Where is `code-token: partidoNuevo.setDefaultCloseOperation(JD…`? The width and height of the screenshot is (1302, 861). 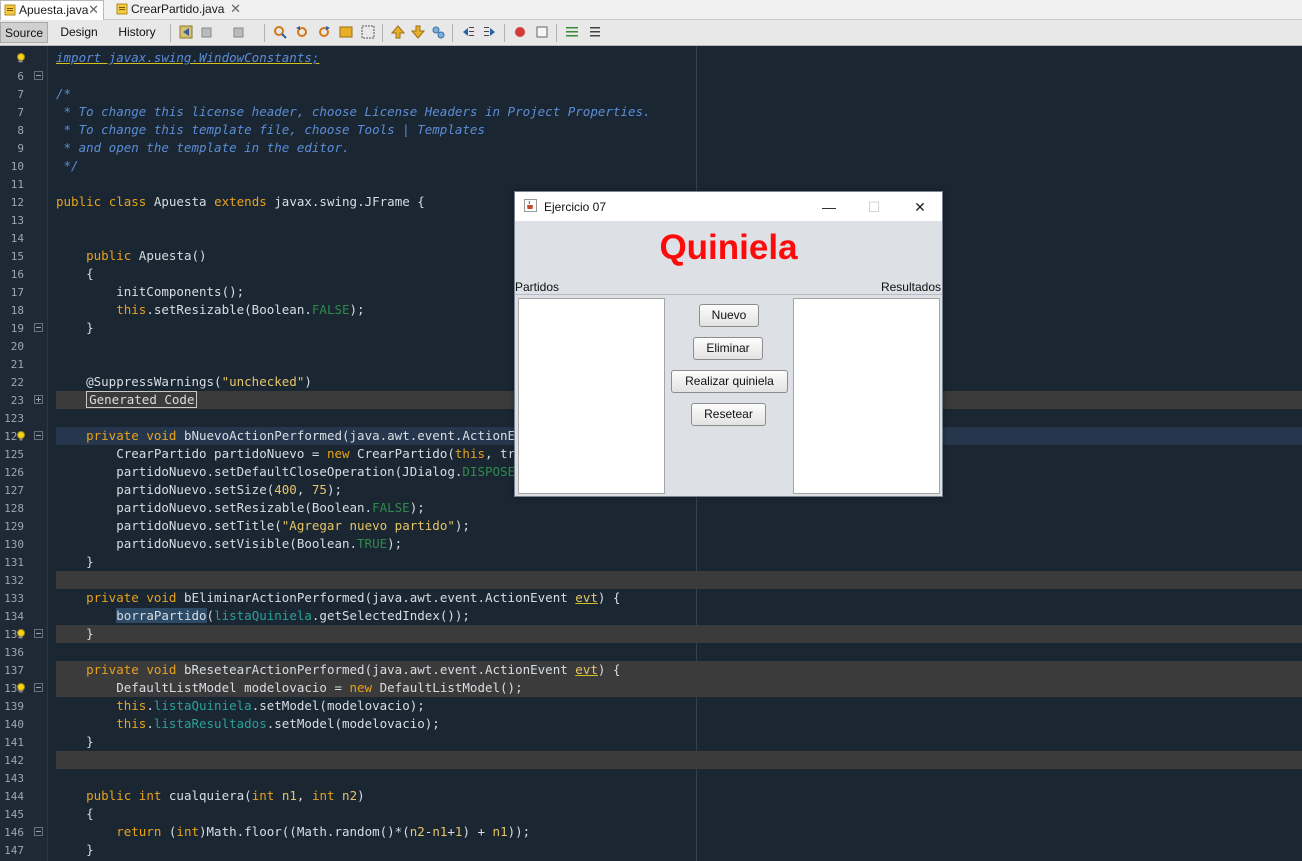 code-token: partidoNuevo.setDefaultCloseOperation(JD… is located at coordinates (259, 471).